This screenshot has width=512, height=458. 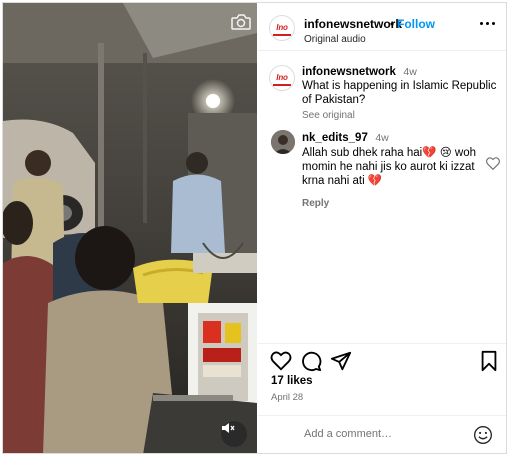 I want to click on comment-time: 4w, so click(x=381, y=138).